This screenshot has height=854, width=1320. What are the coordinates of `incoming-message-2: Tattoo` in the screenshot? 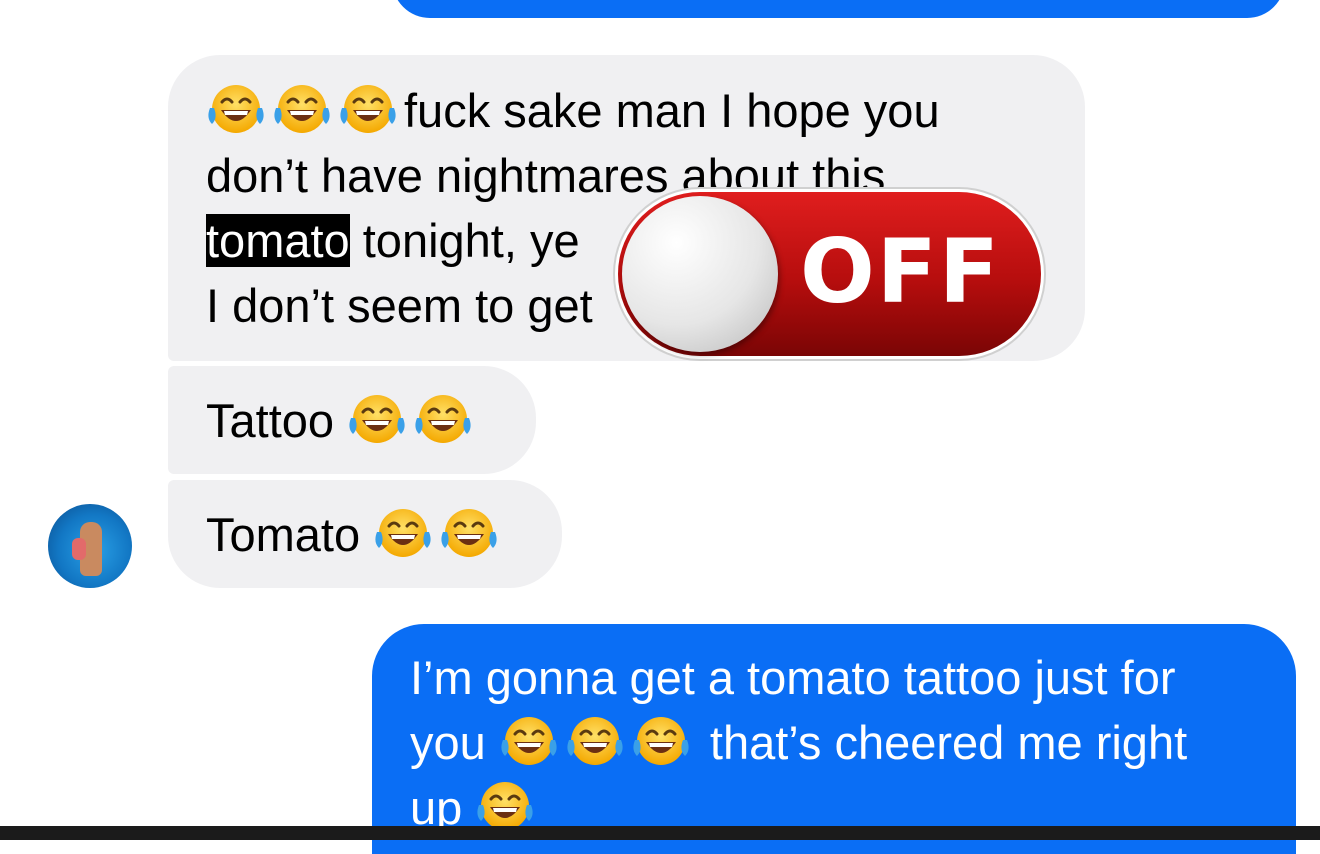 It's located at (352, 420).